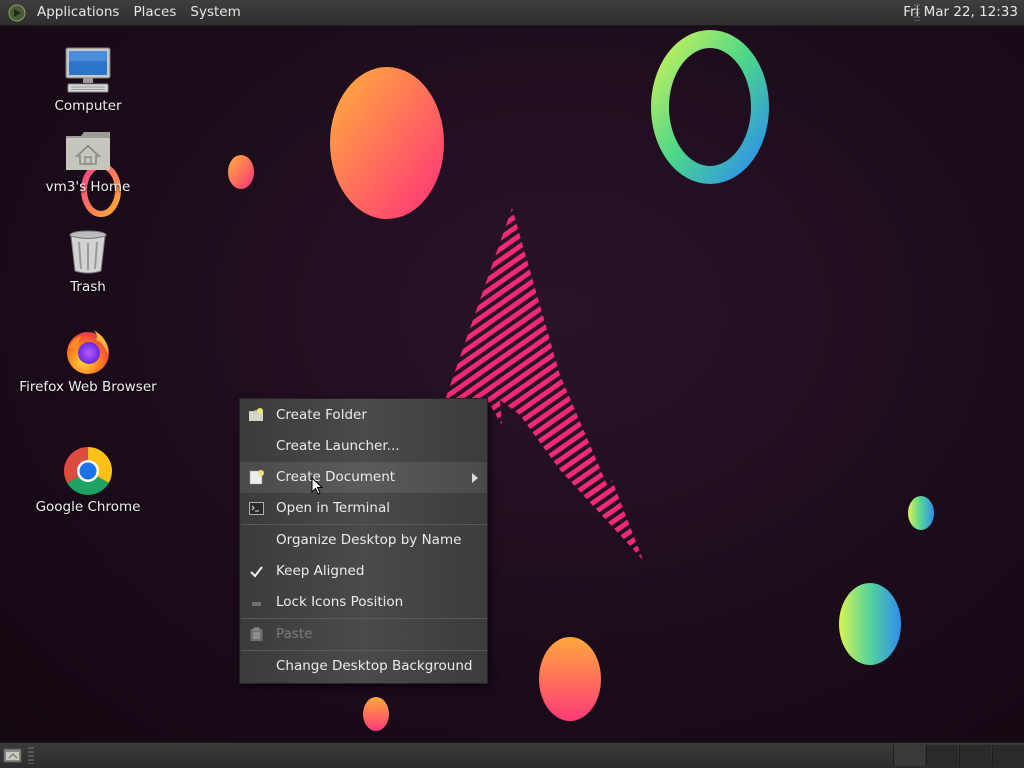  What do you see at coordinates (374, 666) in the screenshot?
I see `menu-item-label: Change Desktop Background` at bounding box center [374, 666].